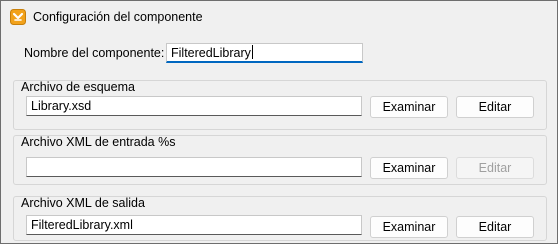  Describe the element at coordinates (495, 168) in the screenshot. I see `input-xml-edit-button: Editar` at that location.